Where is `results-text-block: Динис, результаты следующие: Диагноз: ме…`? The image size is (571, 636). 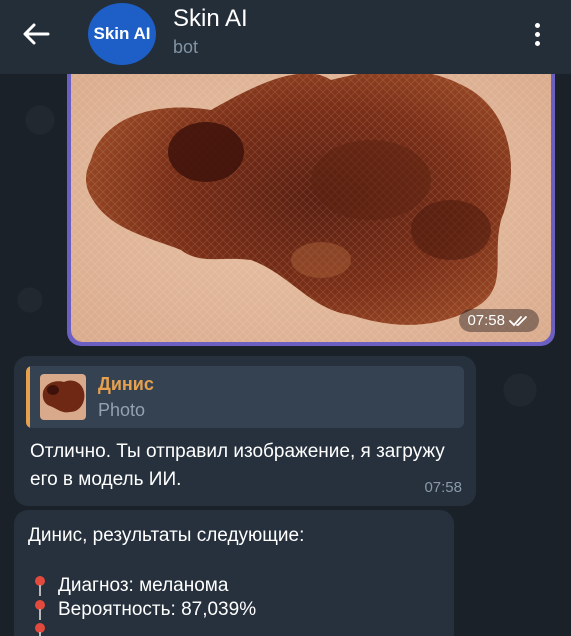 results-text-block: Динис, результаты следующие: Диагноз: ме… is located at coordinates (238, 580).